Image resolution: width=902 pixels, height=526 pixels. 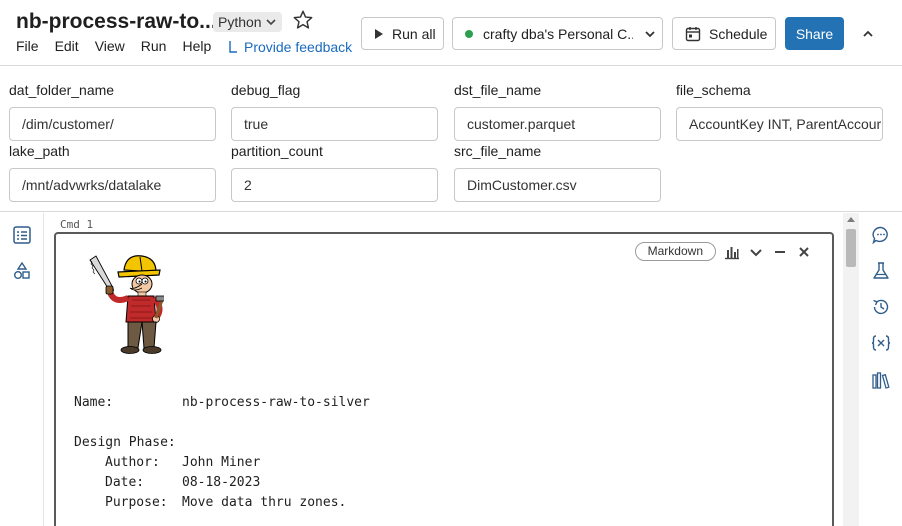 What do you see at coordinates (469, 33) in the screenshot?
I see `cluster-status-dot` at bounding box center [469, 33].